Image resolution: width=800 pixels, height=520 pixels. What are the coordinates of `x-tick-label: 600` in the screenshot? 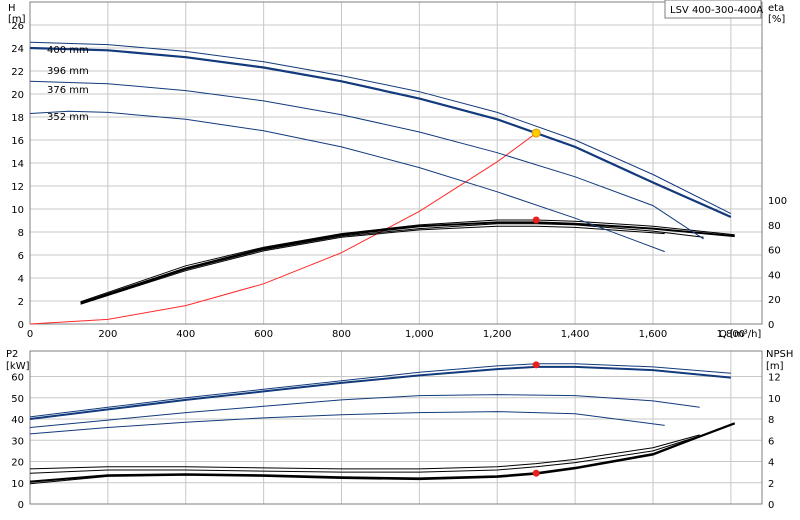 It's located at (263, 334).